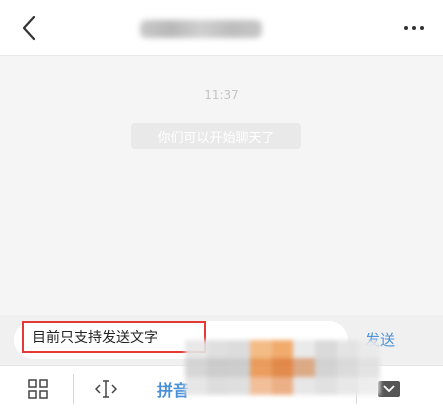  I want to click on message-timestamp: 11:37, so click(221, 95).